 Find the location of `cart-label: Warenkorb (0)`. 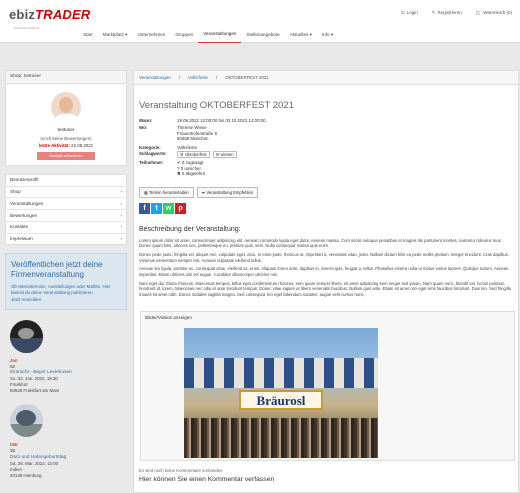

cart-label: Warenkorb (0) is located at coordinates (497, 12).